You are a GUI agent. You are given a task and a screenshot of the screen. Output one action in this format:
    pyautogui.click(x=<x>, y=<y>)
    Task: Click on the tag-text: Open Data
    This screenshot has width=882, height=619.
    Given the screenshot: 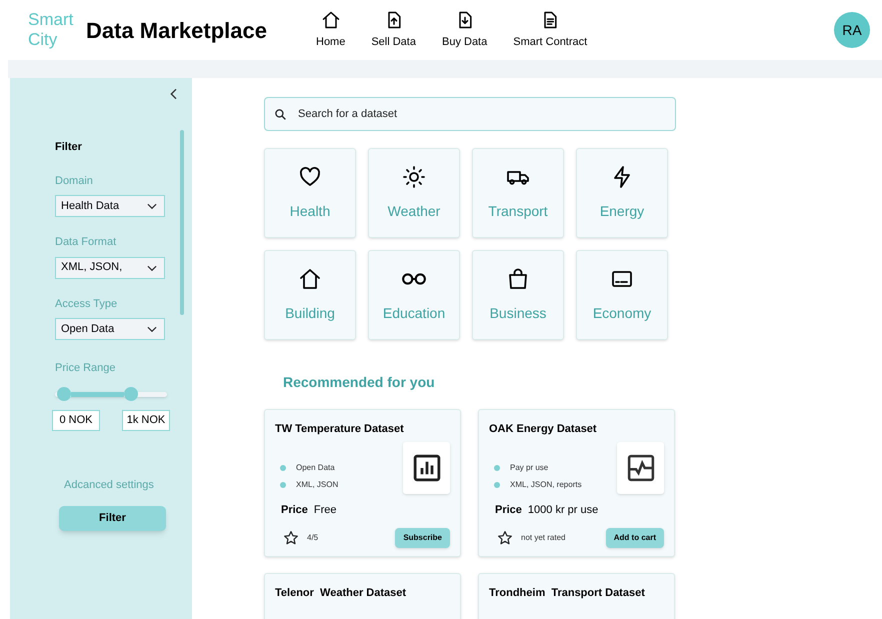 What is the action you would take?
    pyautogui.click(x=315, y=468)
    